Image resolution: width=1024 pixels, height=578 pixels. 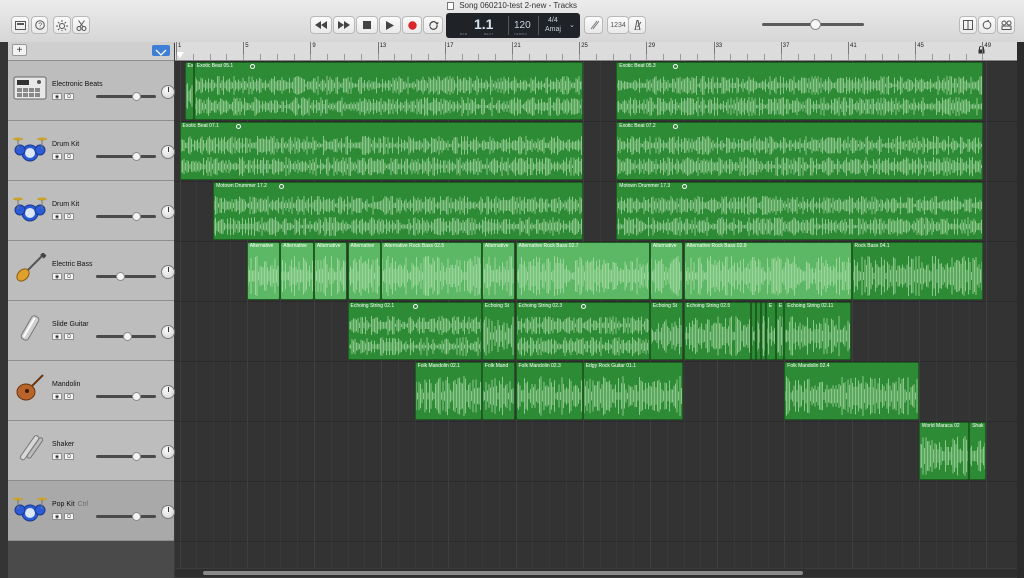 What do you see at coordinates (800, 211) in the screenshot?
I see `audio-region: Motown Drummer 17.3` at bounding box center [800, 211].